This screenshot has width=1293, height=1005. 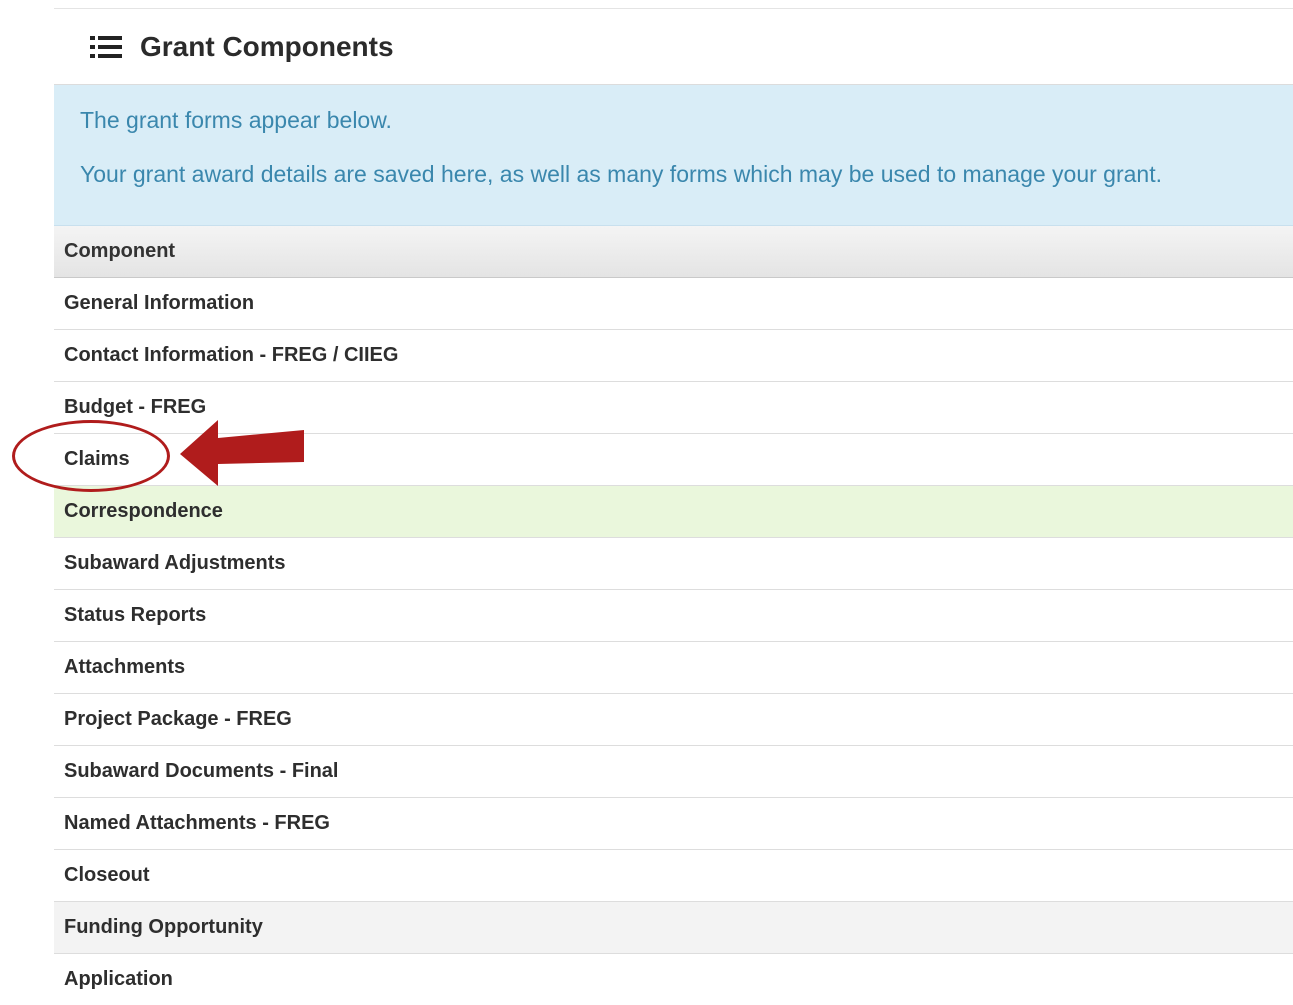 I want to click on component-row-status-reports: Status Reports, so click(x=673, y=616).